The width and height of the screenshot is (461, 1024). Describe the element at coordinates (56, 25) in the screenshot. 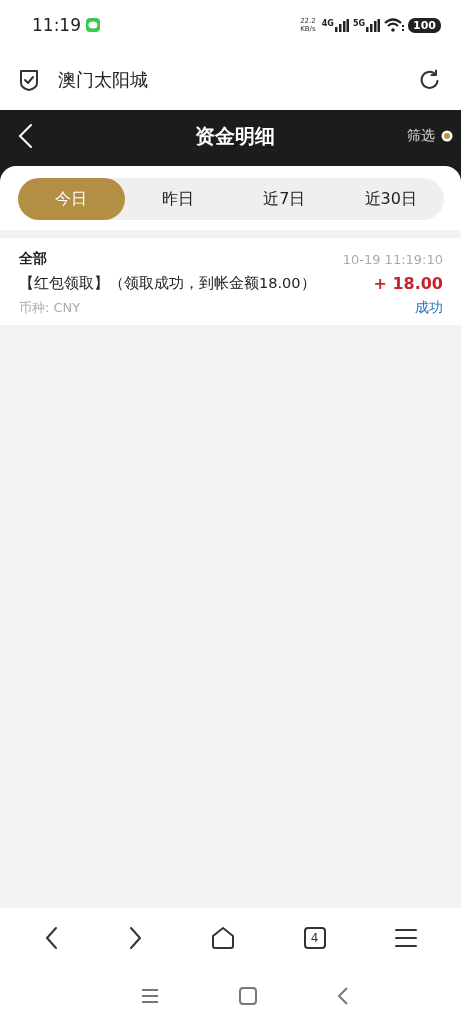

I see `clock-time: 11:19` at that location.